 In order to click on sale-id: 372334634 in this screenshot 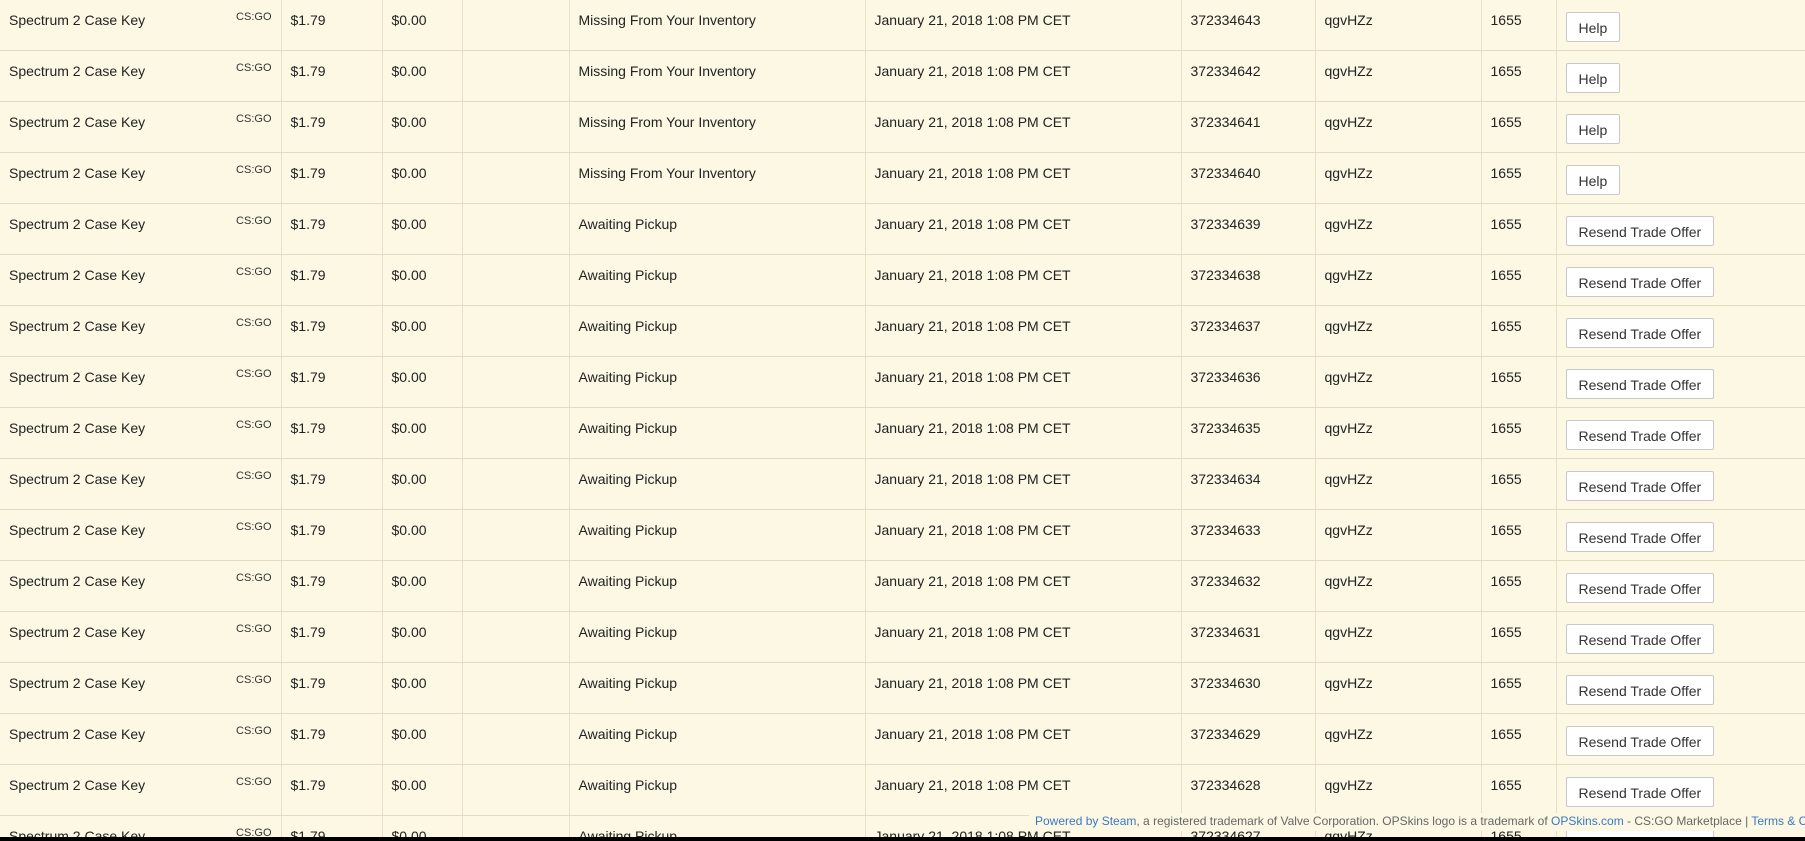, I will do `click(1225, 479)`.